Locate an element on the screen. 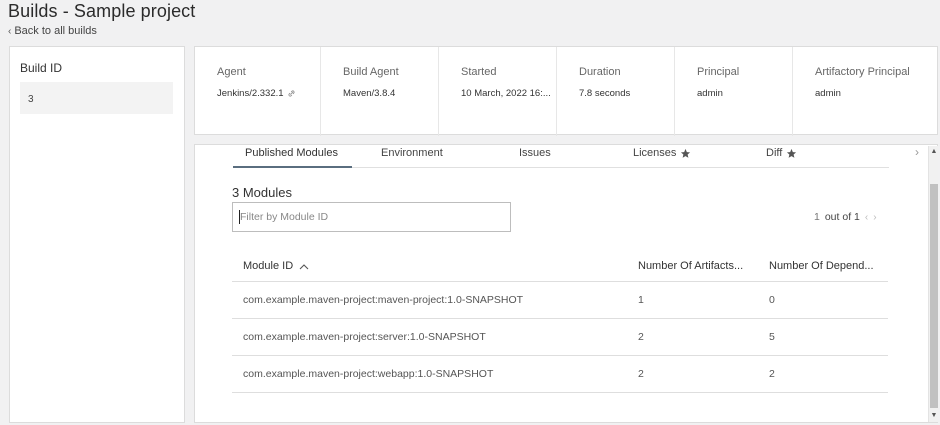  module-filter-input is located at coordinates (371, 217).